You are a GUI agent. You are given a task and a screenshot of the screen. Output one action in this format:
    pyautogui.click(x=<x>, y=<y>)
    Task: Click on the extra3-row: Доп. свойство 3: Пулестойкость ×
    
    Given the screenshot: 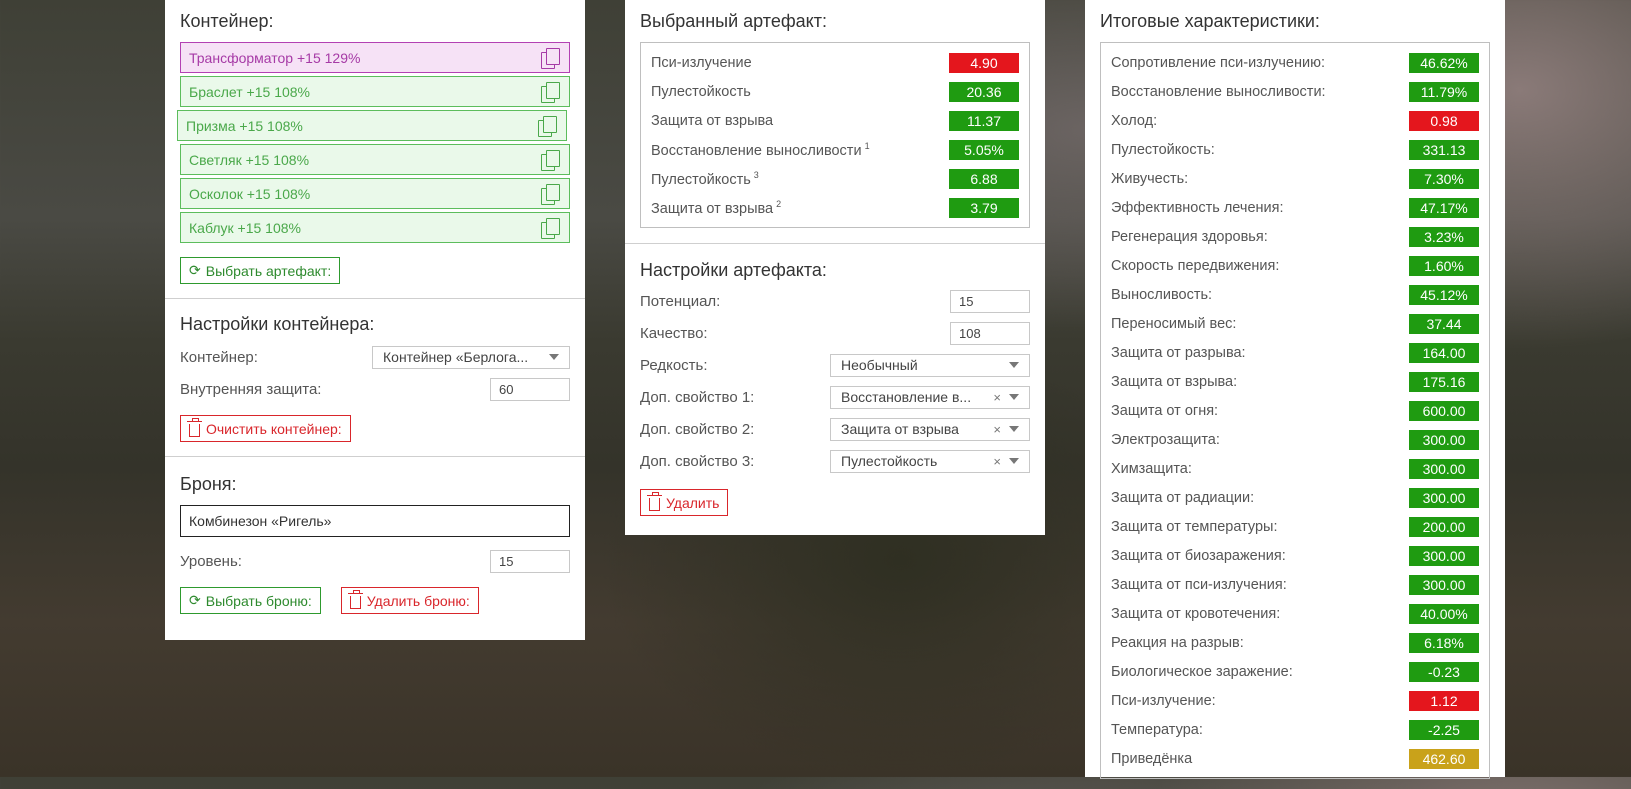 What is the action you would take?
    pyautogui.click(x=835, y=461)
    